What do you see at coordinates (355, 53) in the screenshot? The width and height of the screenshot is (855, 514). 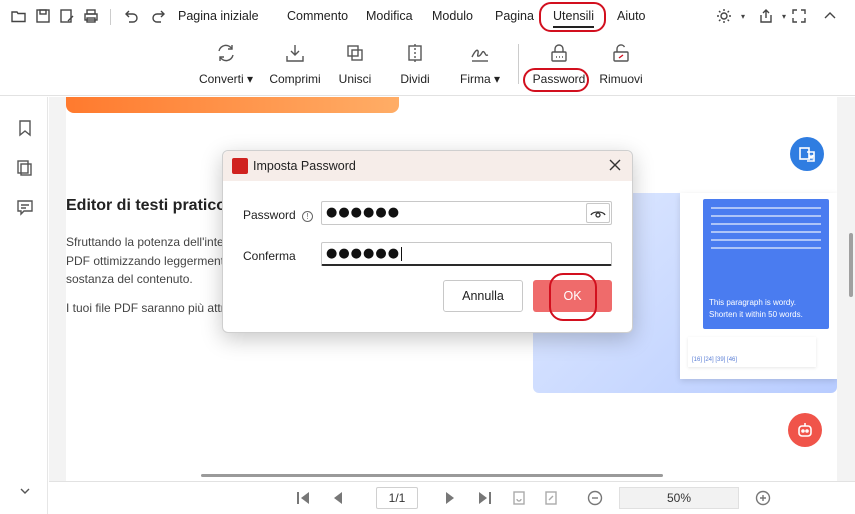 I see `merge-icon` at bounding box center [355, 53].